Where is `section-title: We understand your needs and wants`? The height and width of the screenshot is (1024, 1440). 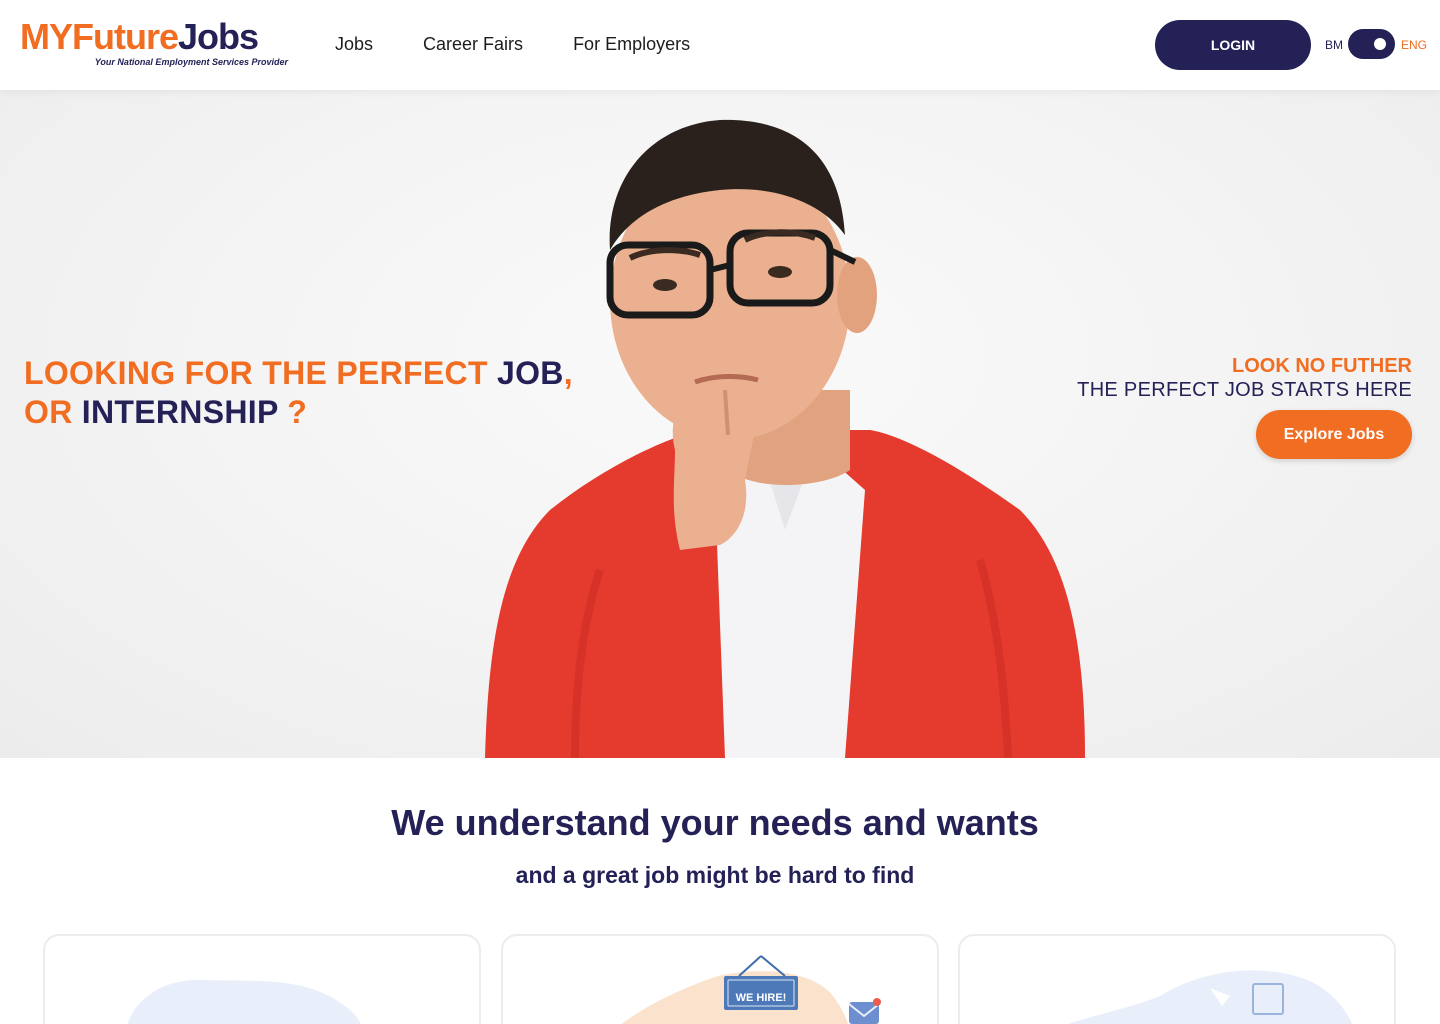 section-title: We understand your needs and wants is located at coordinates (715, 822).